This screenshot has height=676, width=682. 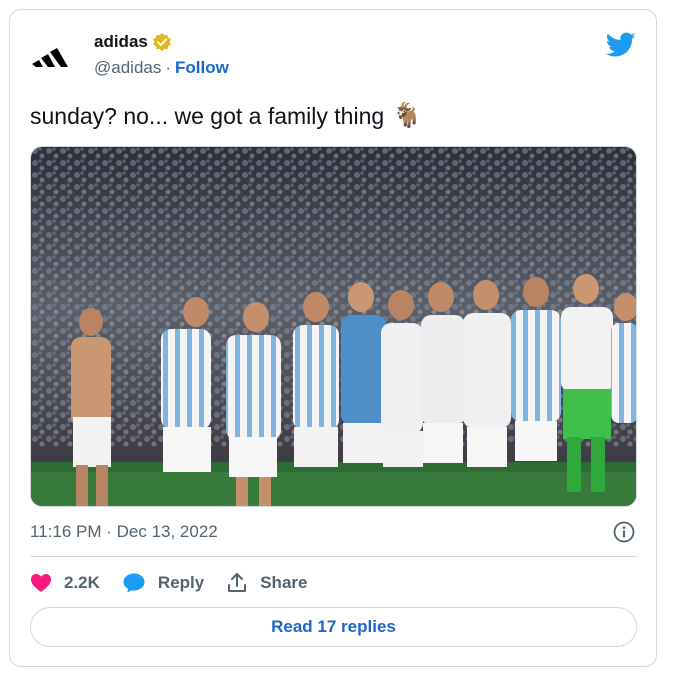 I want to click on tweet-meta: 11:16 PM · Dec 13, 2022, so click(x=333, y=532).